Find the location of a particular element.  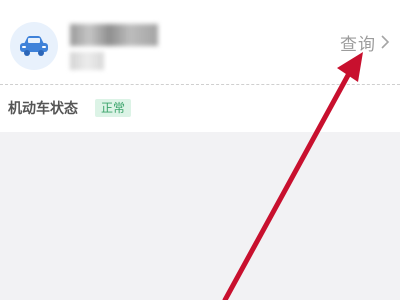

status-badge: 正常 is located at coordinates (113, 108).